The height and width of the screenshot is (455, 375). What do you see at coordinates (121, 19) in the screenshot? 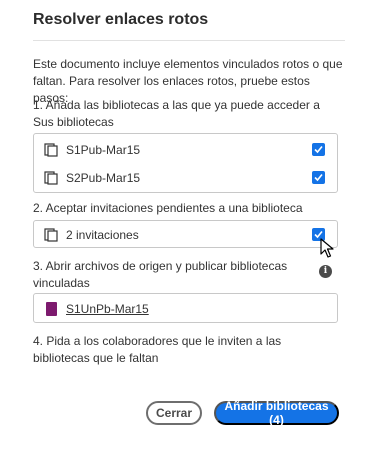
I see `dialog-title: Resolver enlaces rotos` at bounding box center [121, 19].